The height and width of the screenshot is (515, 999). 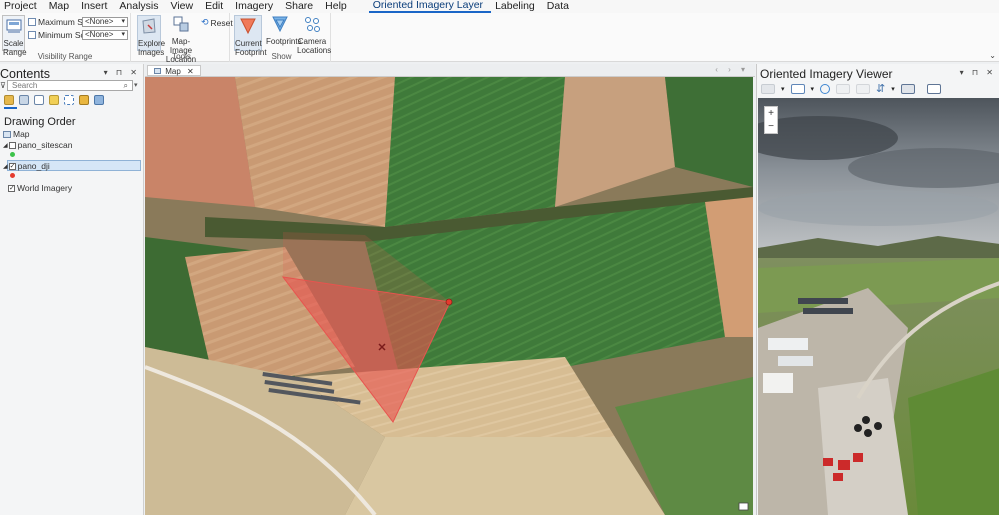 I want to click on layer-map-label: Map, so click(x=21, y=134).